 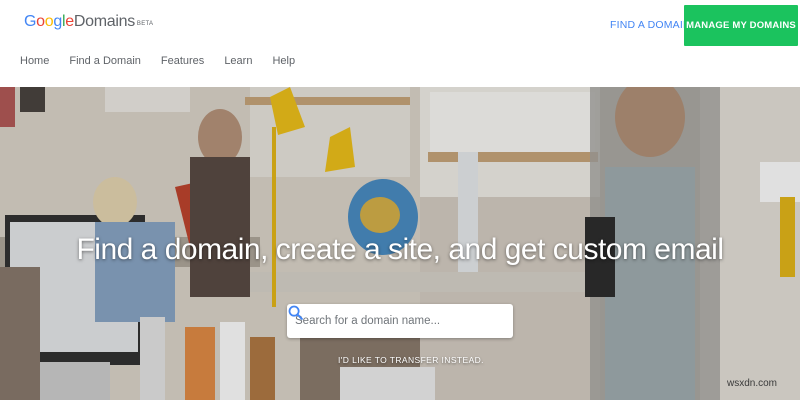 What do you see at coordinates (182, 61) in the screenshot?
I see `nav-item-features: Features` at bounding box center [182, 61].